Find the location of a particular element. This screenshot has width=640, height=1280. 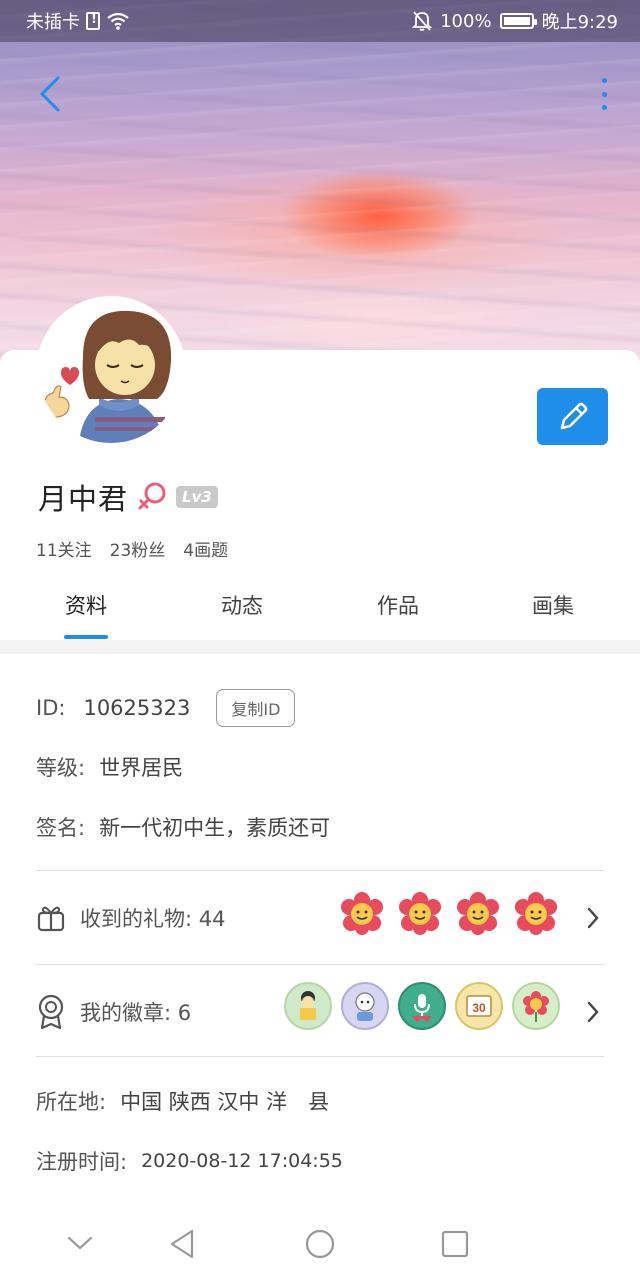

level-label: 等级: is located at coordinates (61, 768).